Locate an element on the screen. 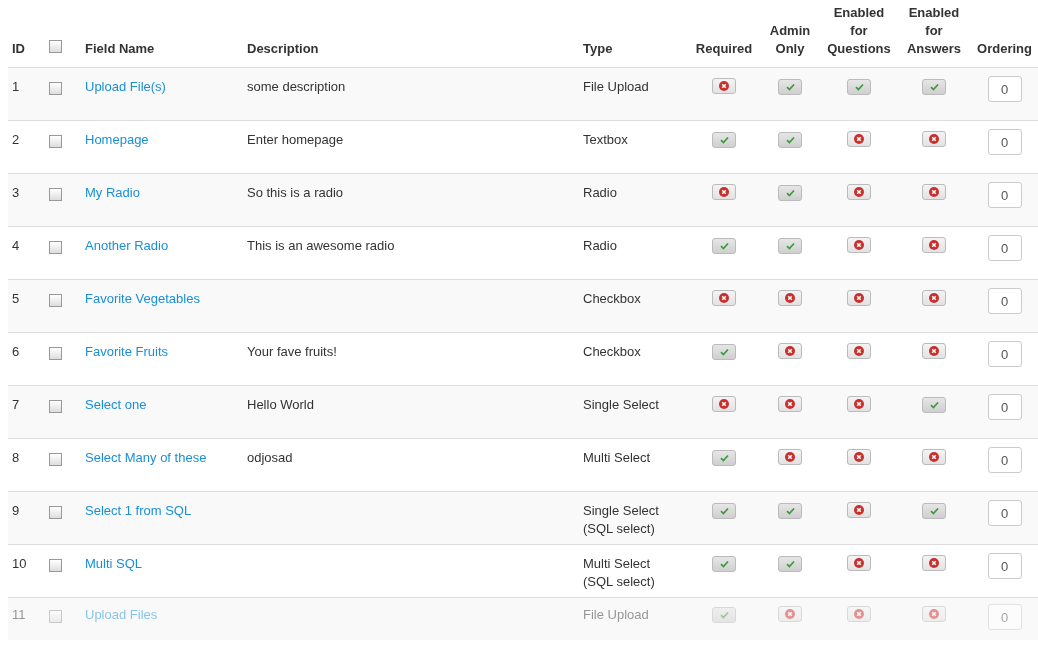 This screenshot has height=645, width=1038. id-text: 2 is located at coordinates (16, 139).